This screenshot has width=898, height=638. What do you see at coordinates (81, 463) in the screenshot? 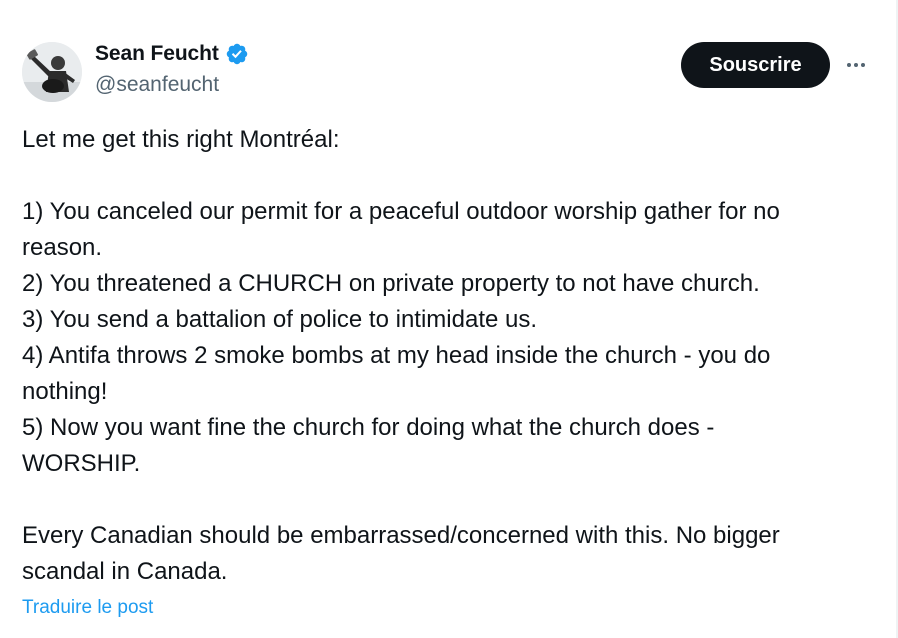
I see `tweet-line: WORSHIP.` at bounding box center [81, 463].